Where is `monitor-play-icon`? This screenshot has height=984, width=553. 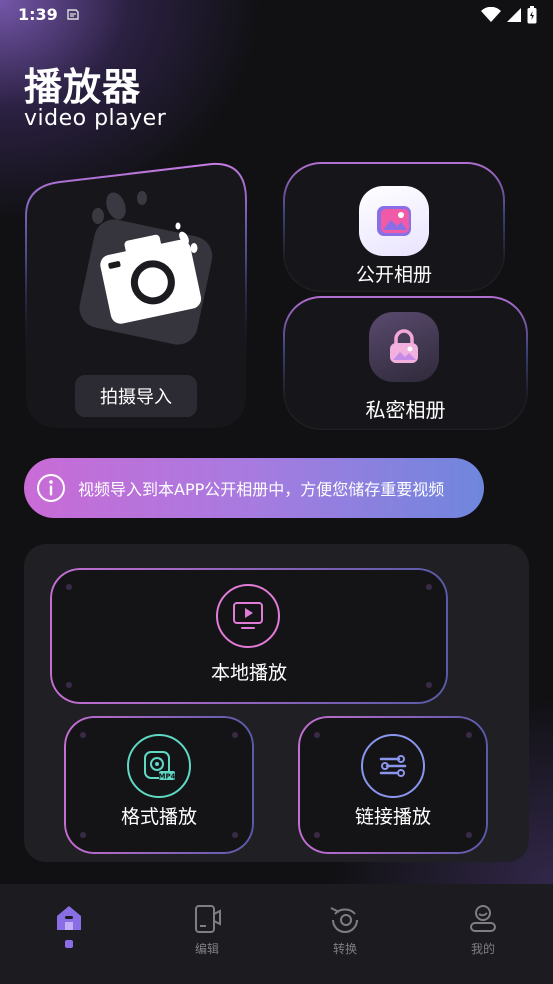
monitor-play-icon is located at coordinates (248, 615).